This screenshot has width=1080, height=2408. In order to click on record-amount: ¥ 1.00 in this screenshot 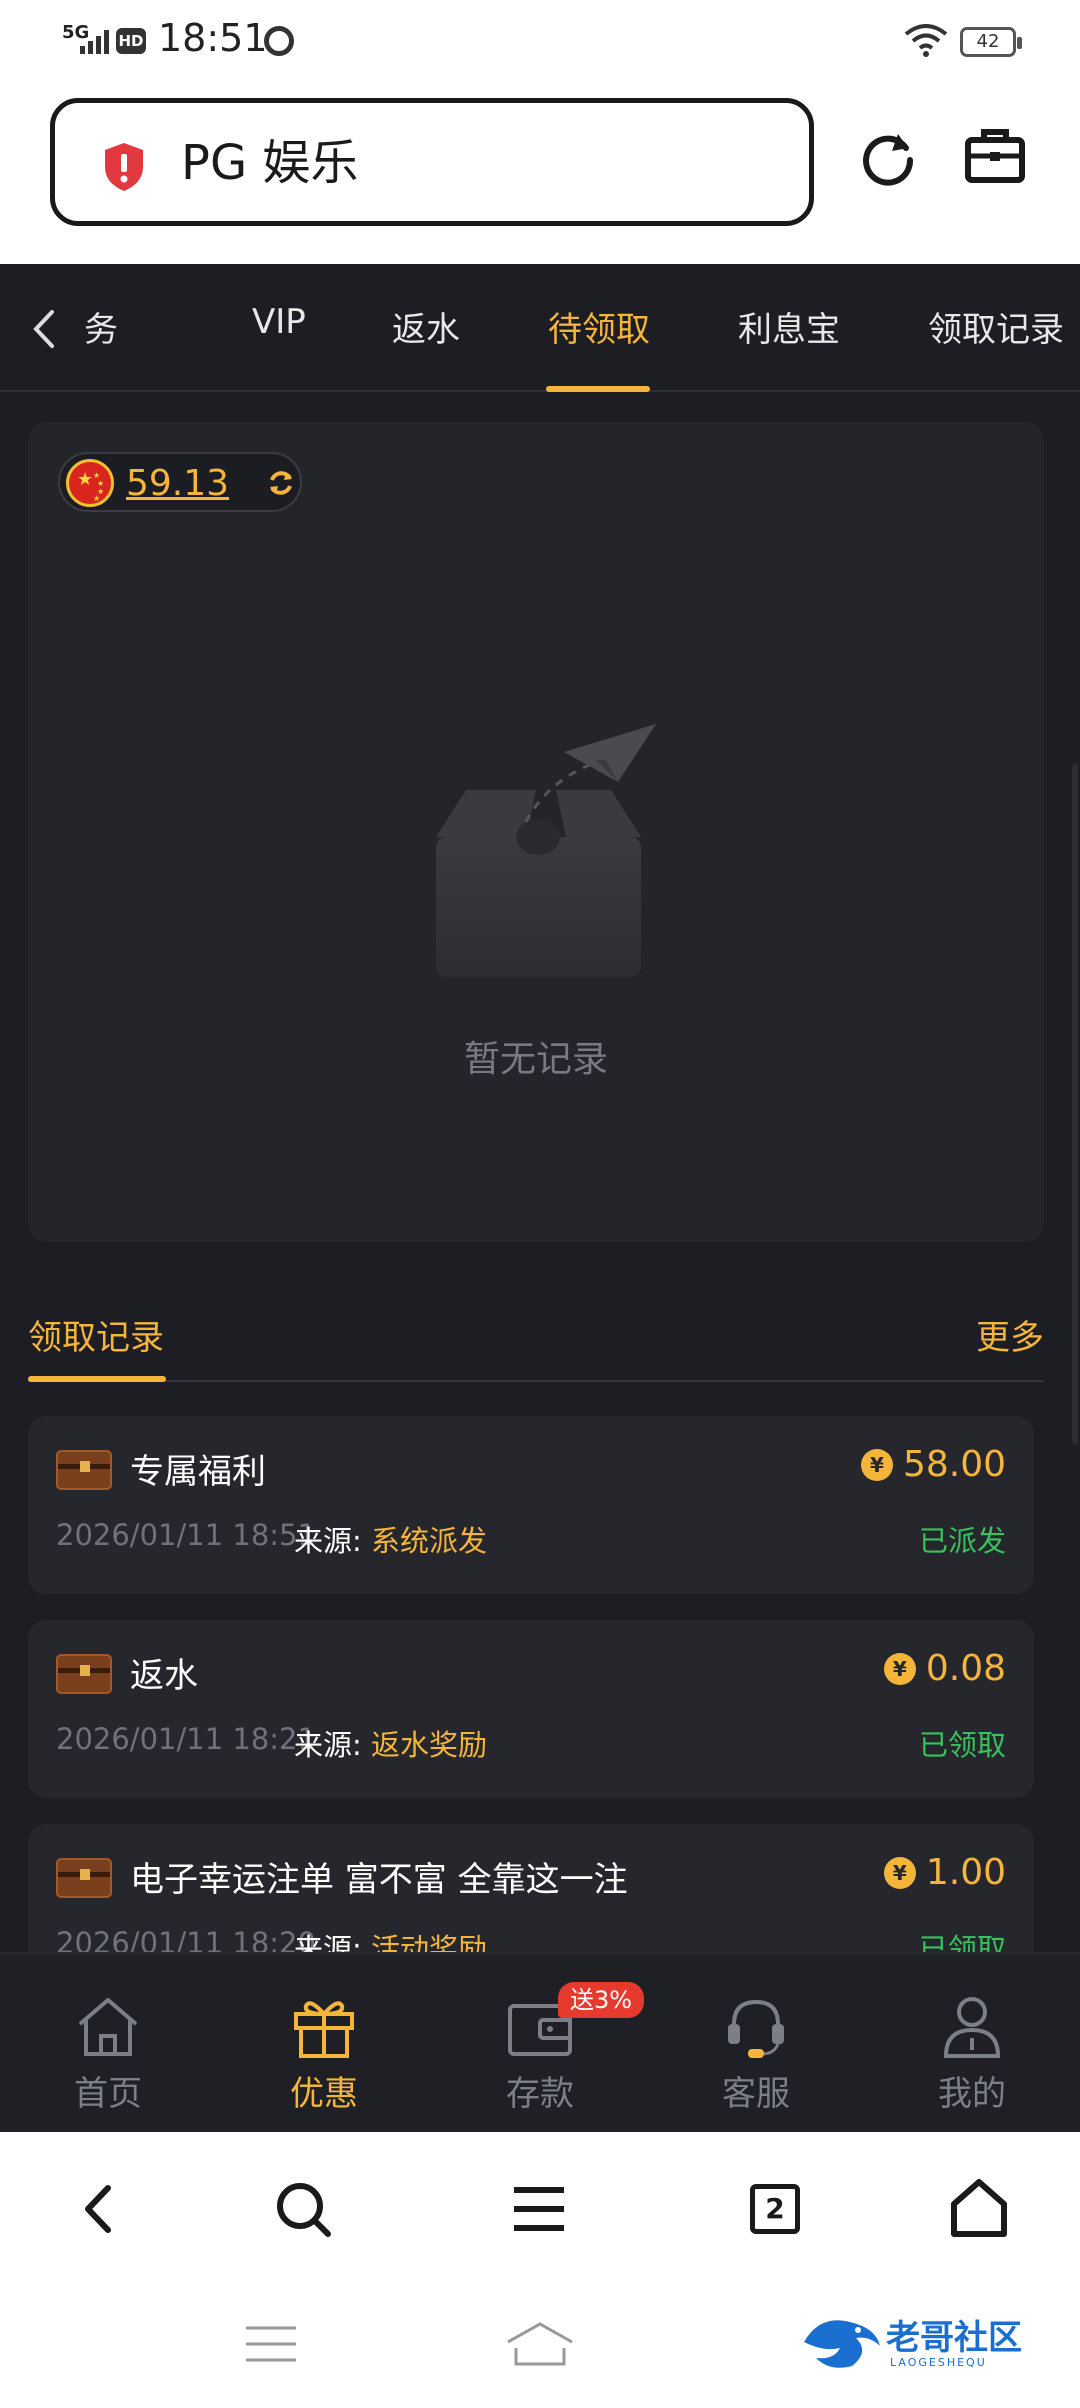, I will do `click(944, 1872)`.